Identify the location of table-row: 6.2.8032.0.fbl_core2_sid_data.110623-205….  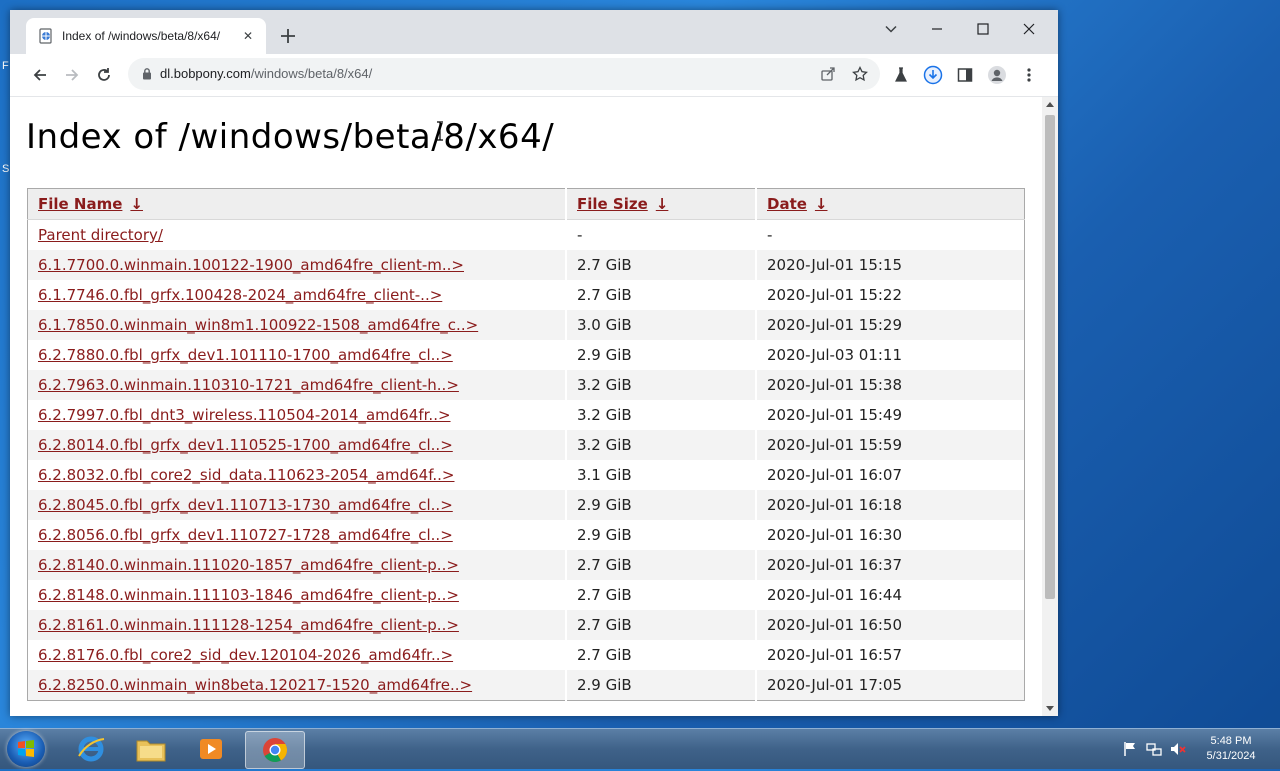
(526, 475).